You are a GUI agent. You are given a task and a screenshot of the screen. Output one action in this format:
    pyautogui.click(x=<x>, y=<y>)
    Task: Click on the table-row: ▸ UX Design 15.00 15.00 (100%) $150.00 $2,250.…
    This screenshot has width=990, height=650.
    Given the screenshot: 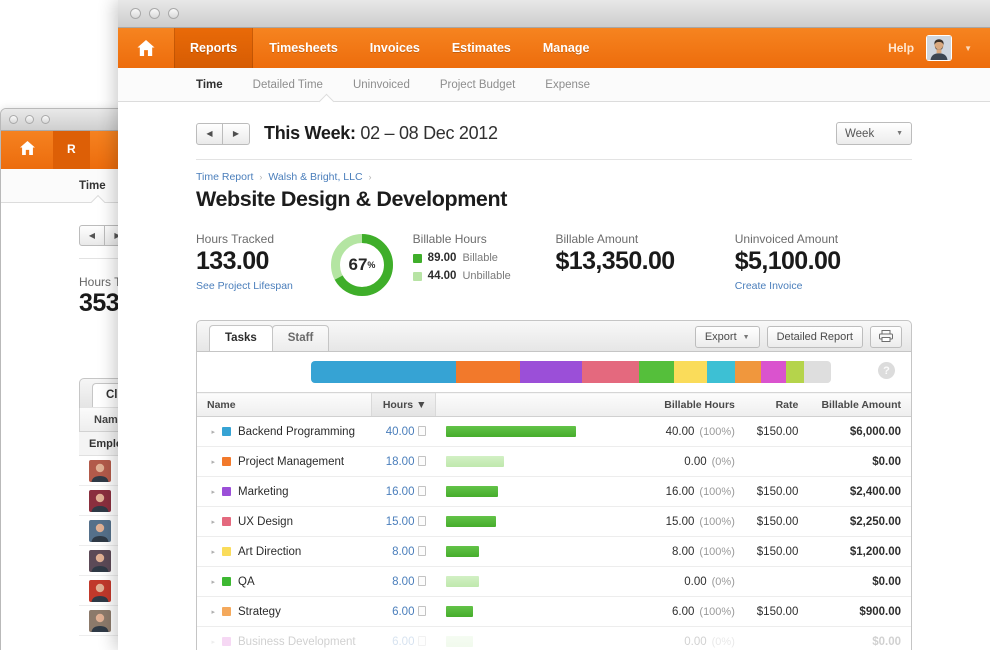 What is the action you would take?
    pyautogui.click(x=554, y=521)
    